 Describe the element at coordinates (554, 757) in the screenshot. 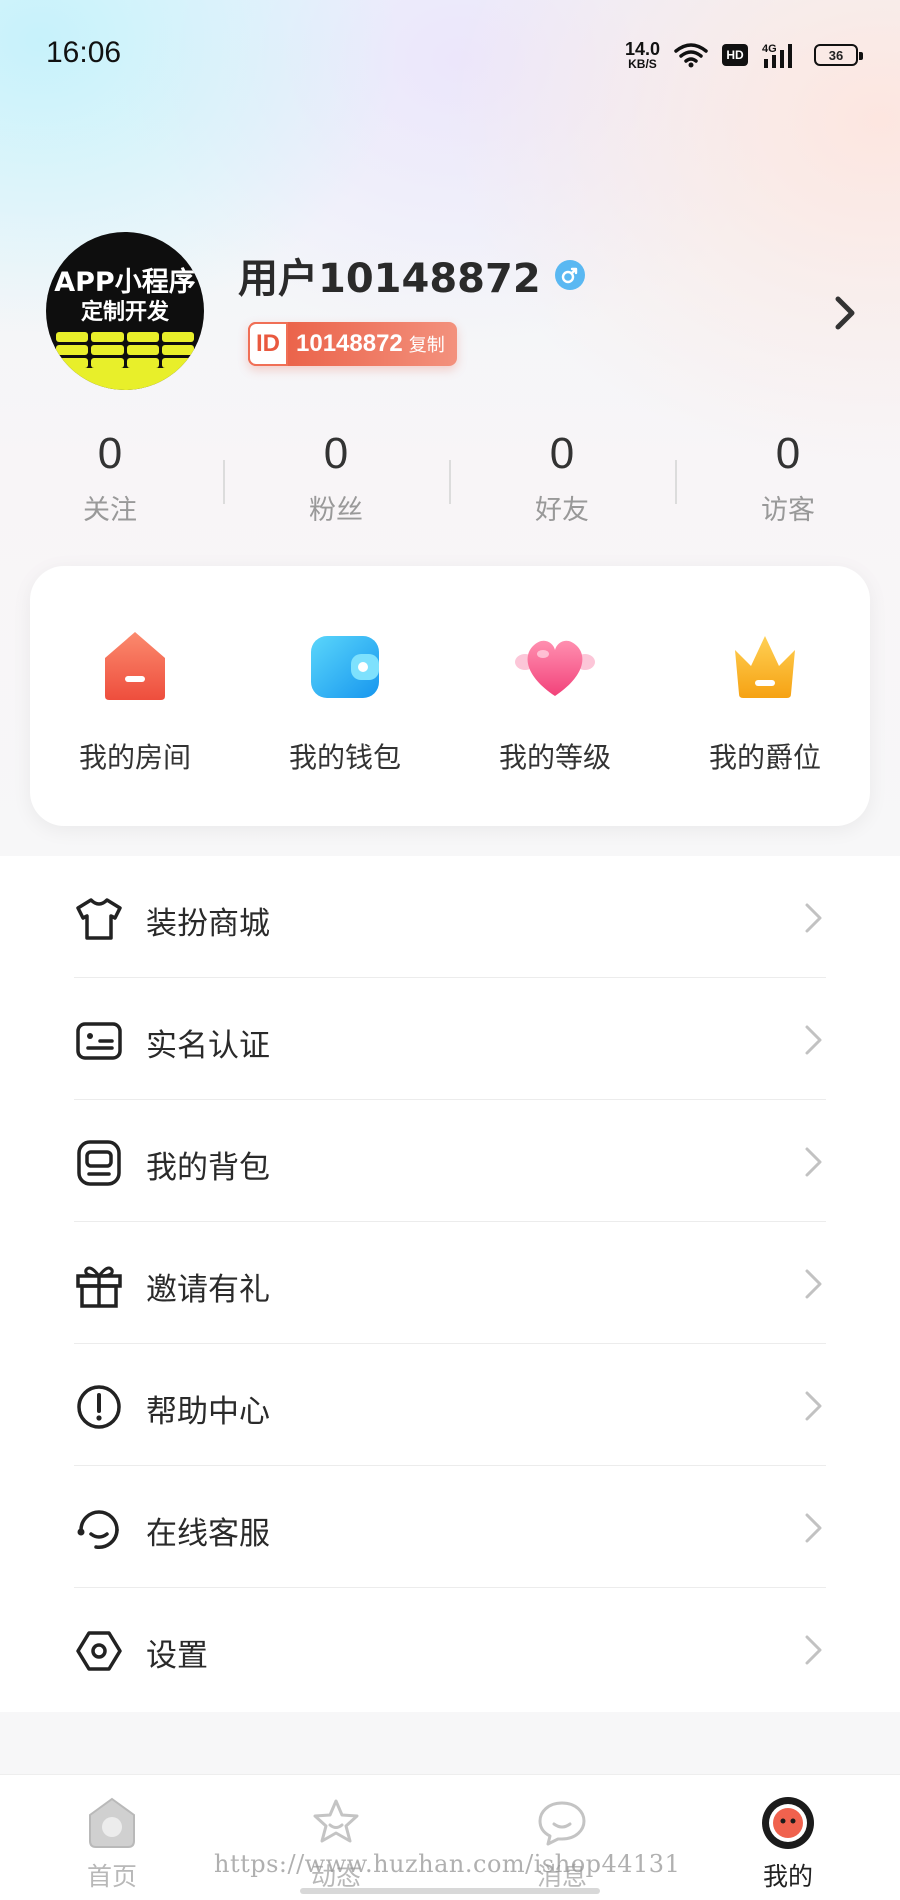

I see `quick-action-label: 我的等级` at that location.